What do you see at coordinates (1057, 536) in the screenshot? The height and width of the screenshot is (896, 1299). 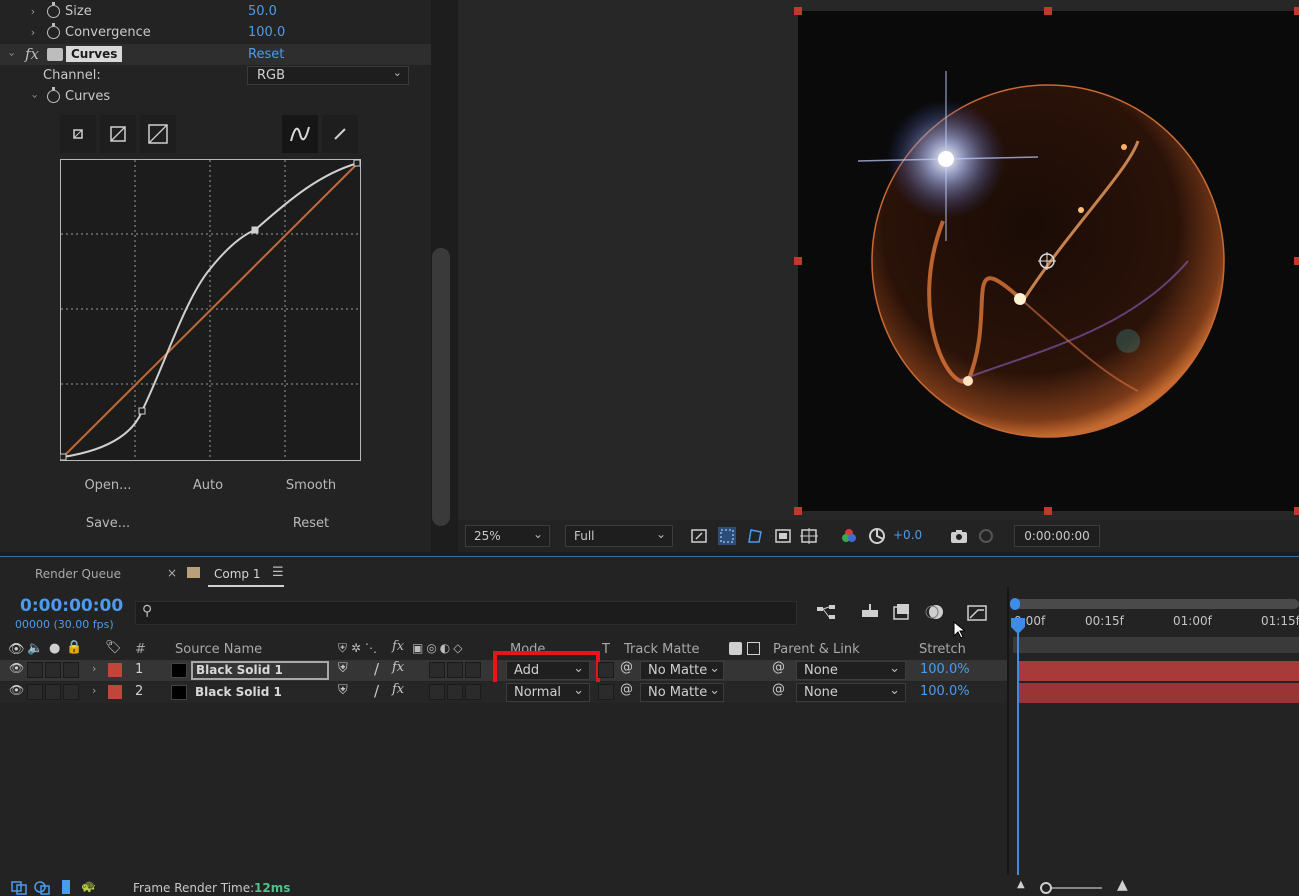 I see `viewer-timecode: 0:00:00:00` at bounding box center [1057, 536].